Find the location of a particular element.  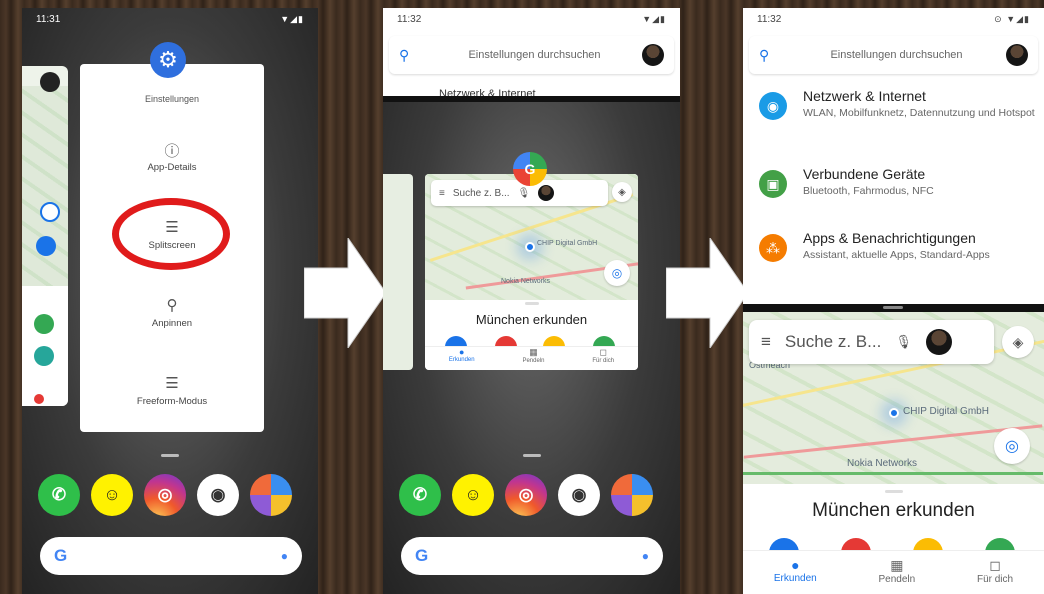

directions-icon is located at coordinates (46, 246).